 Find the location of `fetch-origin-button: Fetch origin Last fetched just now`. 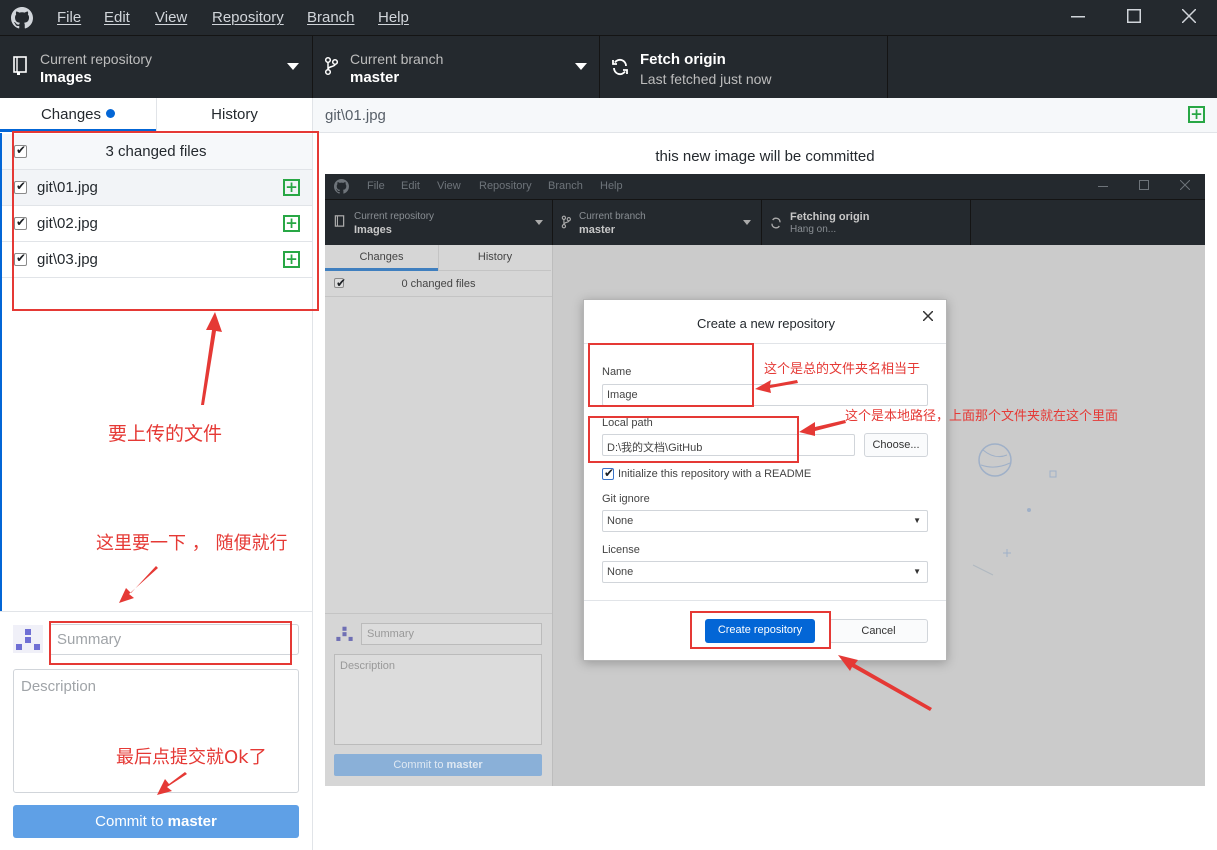

fetch-origin-button: Fetch origin Last fetched just now is located at coordinates (744, 67).